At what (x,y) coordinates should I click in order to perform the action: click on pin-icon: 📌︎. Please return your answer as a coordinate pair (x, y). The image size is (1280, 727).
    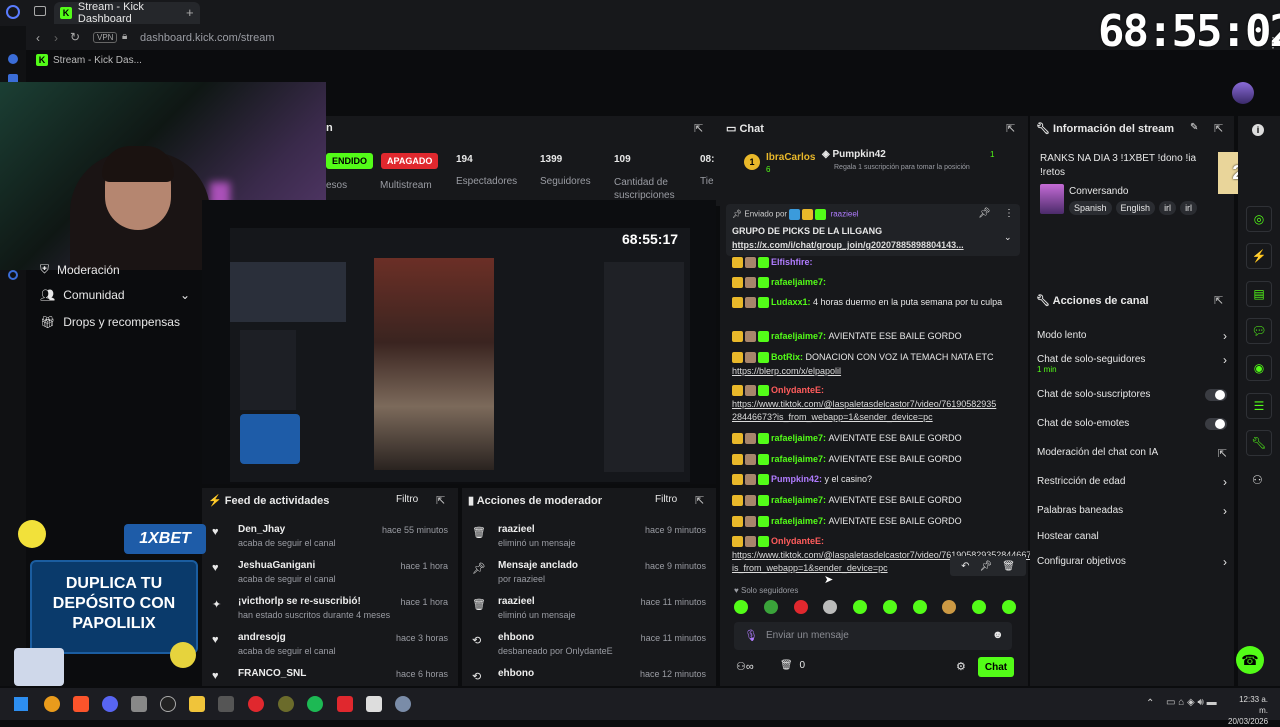
    Looking at the image, I should click on (985, 566).